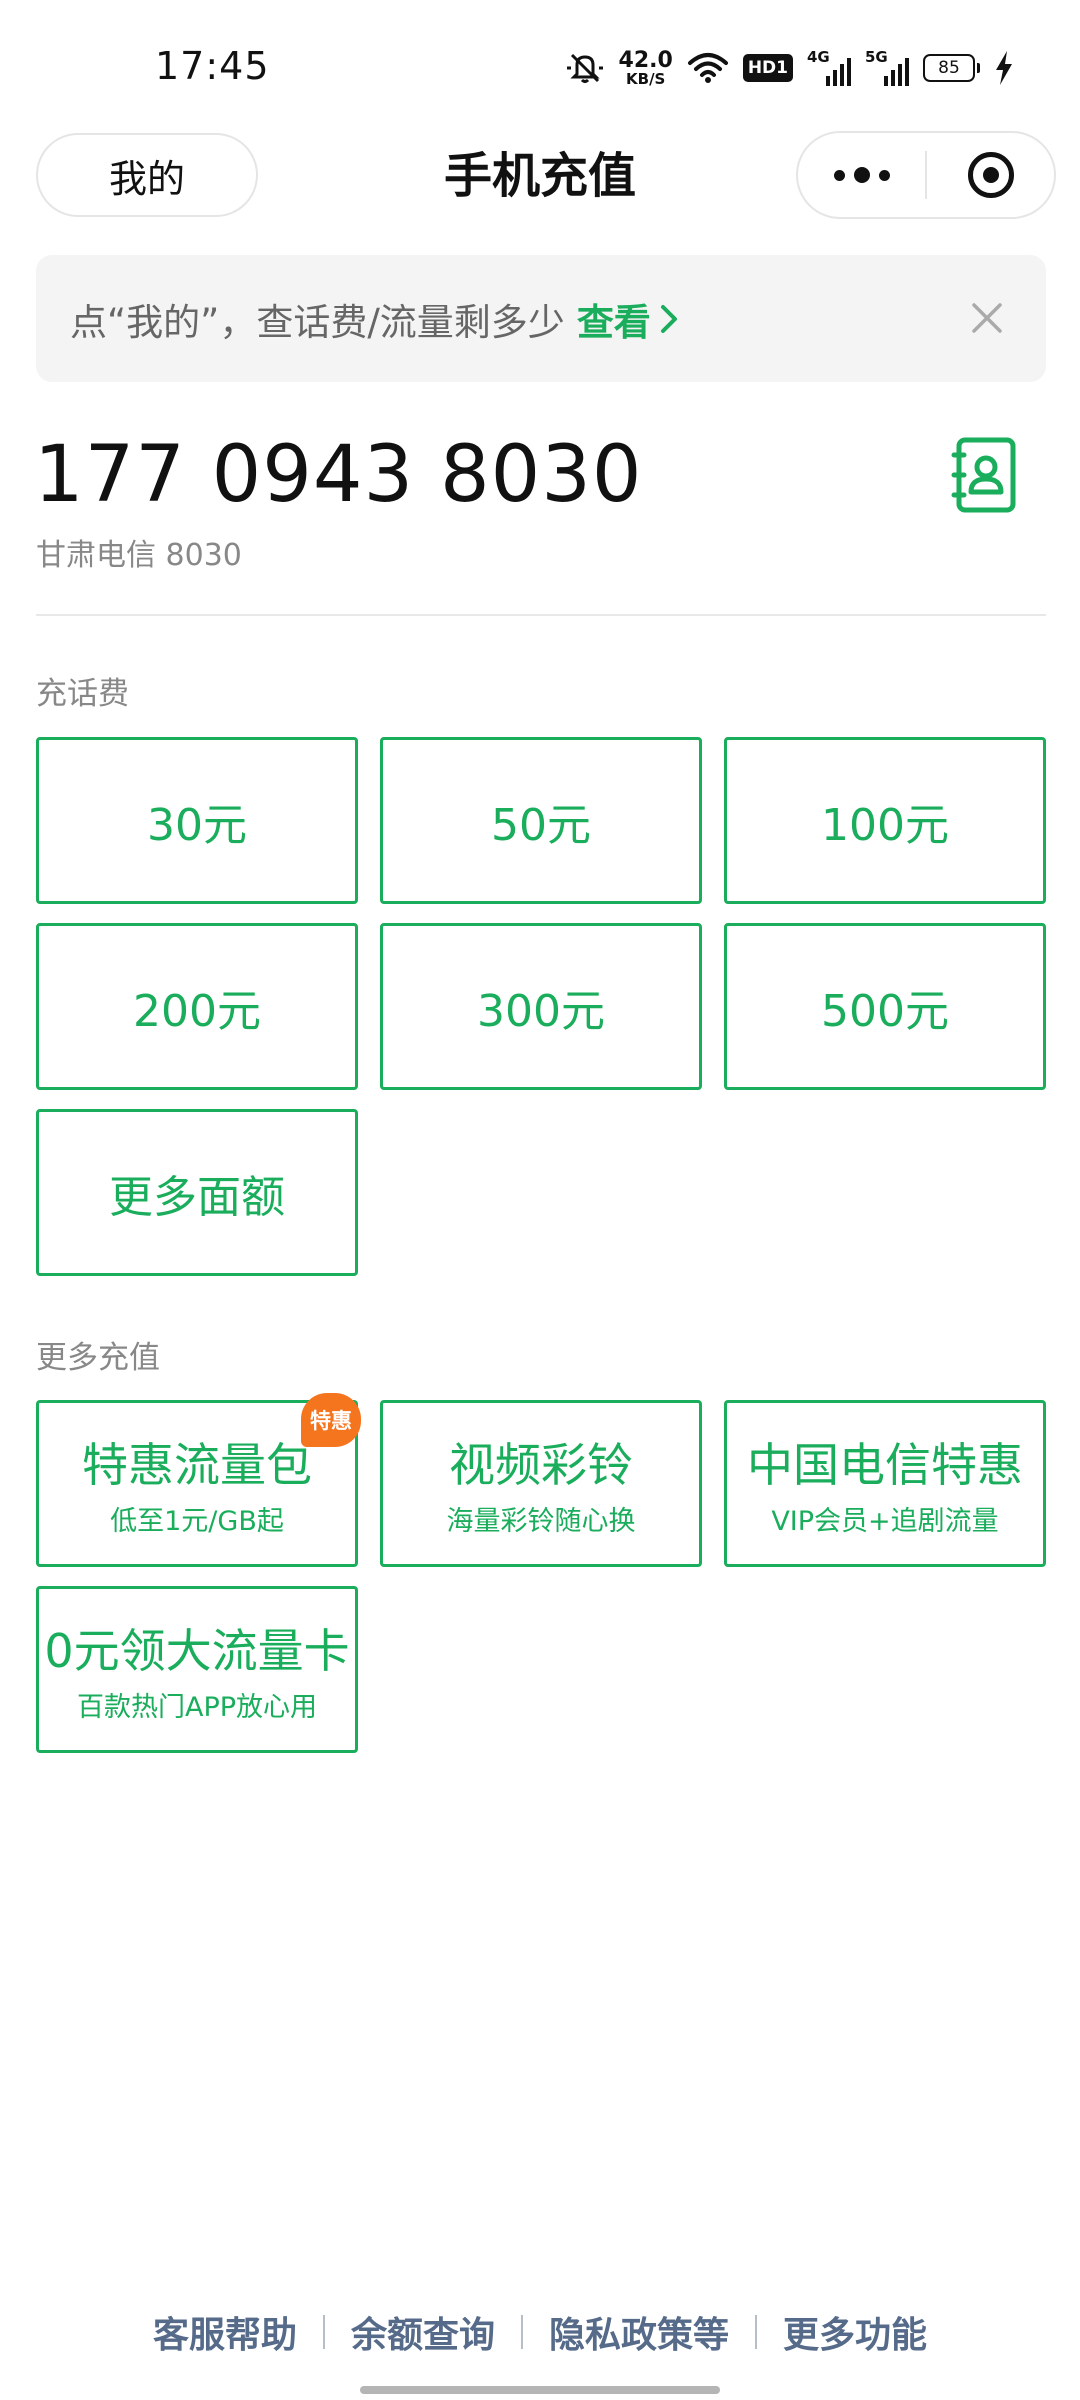 The width and height of the screenshot is (1080, 2400). I want to click on signal-4g-icon: 4G, so click(829, 68).